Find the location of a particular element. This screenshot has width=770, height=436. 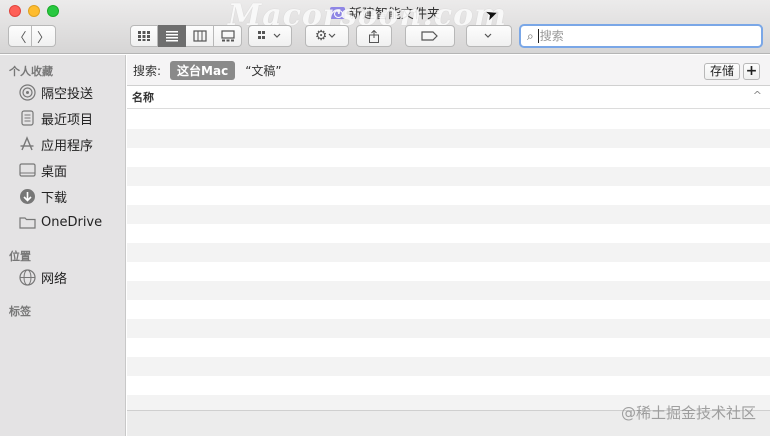

airdrop-icon is located at coordinates (27, 92).